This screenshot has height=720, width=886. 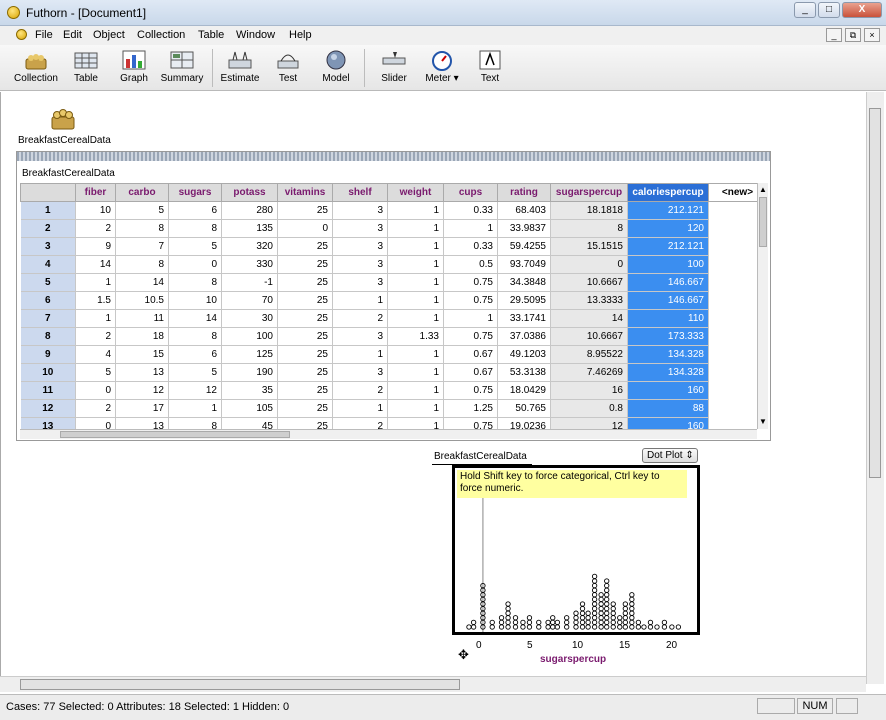 I want to click on table-cell: 2, so click(x=360, y=390).